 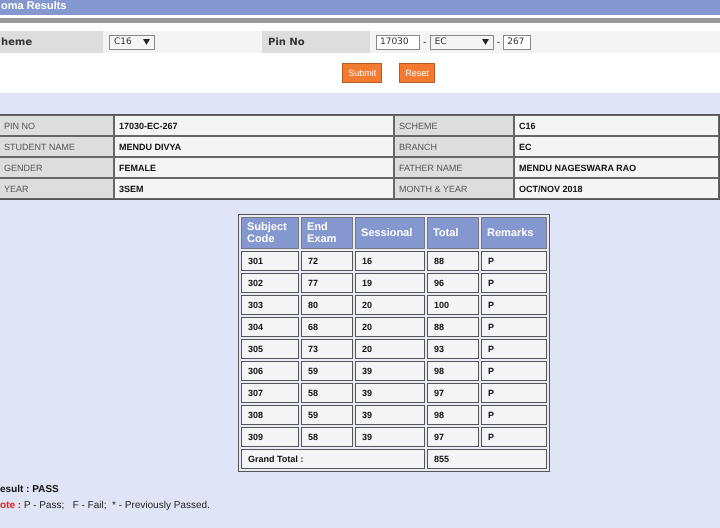 What do you see at coordinates (327, 305) in the screenshot?
I see `table-cell: 80` at bounding box center [327, 305].